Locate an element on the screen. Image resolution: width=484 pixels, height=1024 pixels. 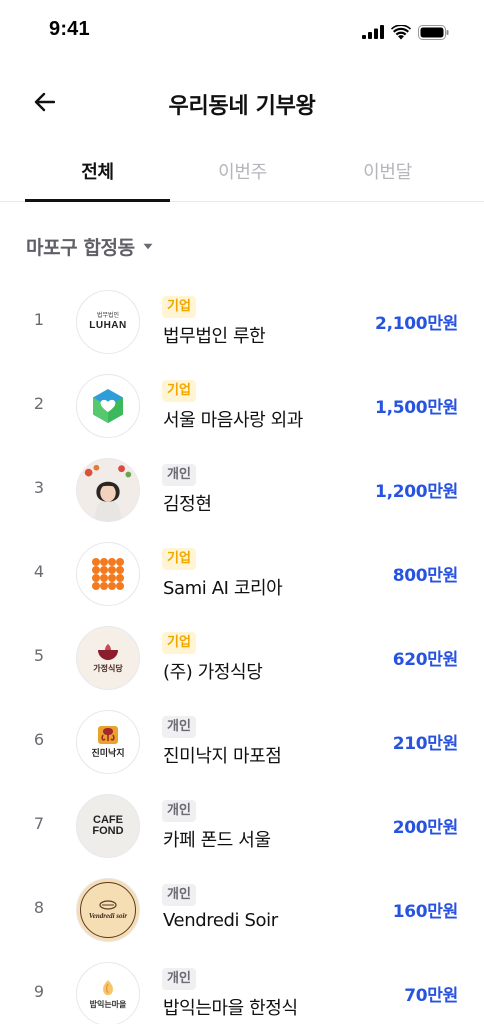
donor-name: 밥익는마을 한정식 is located at coordinates (230, 1008).